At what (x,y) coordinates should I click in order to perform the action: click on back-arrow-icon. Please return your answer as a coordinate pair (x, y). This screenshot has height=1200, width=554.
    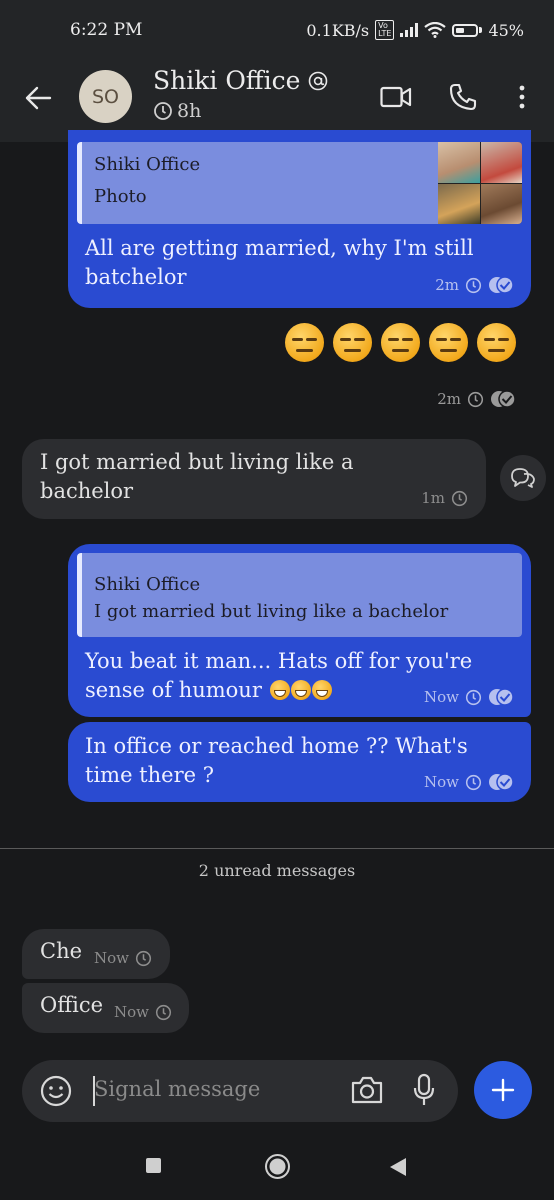
    Looking at the image, I should click on (38, 98).